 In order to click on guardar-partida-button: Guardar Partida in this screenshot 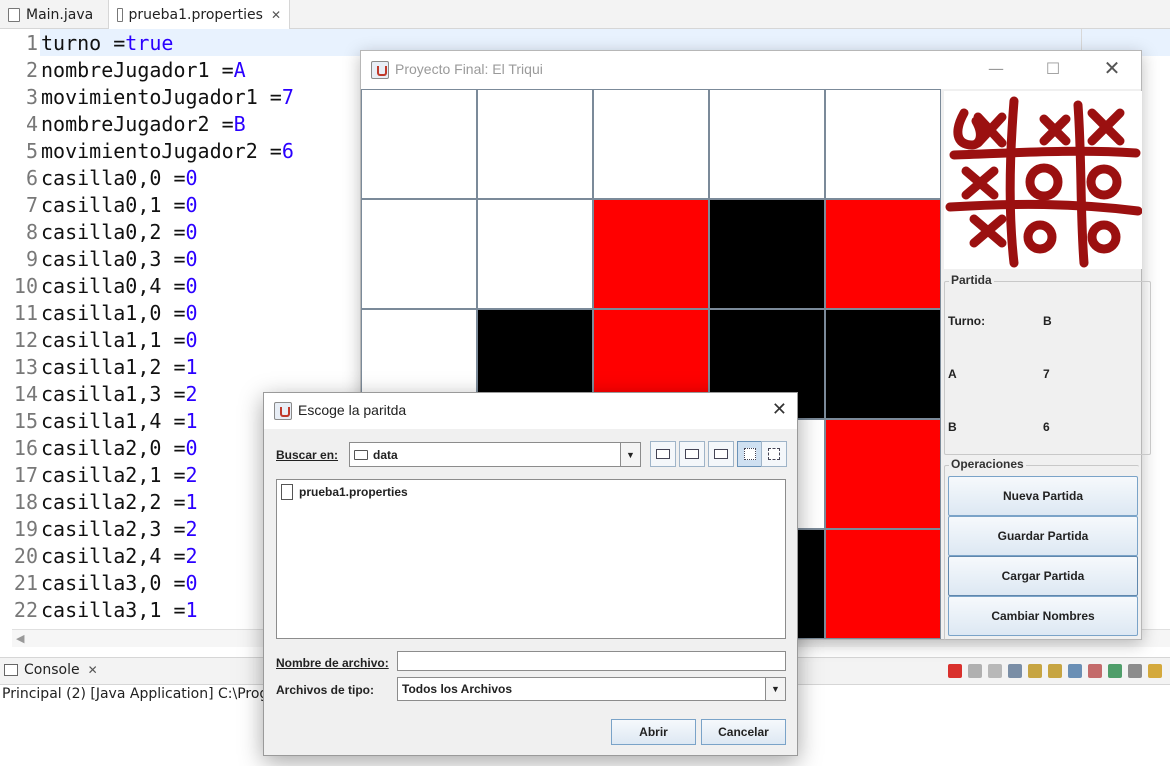, I will do `click(1043, 536)`.